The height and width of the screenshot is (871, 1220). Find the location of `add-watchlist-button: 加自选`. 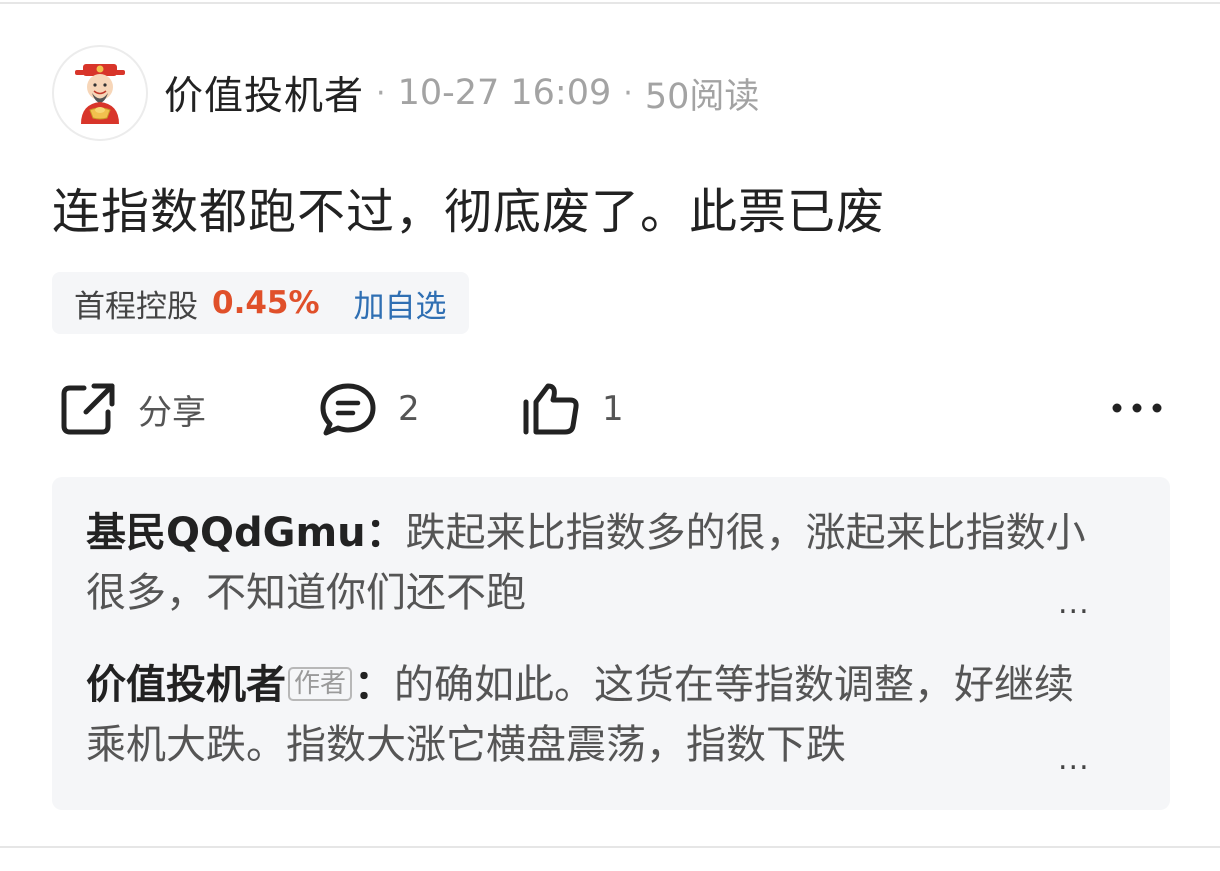

add-watchlist-button: 加自选 is located at coordinates (400, 303).